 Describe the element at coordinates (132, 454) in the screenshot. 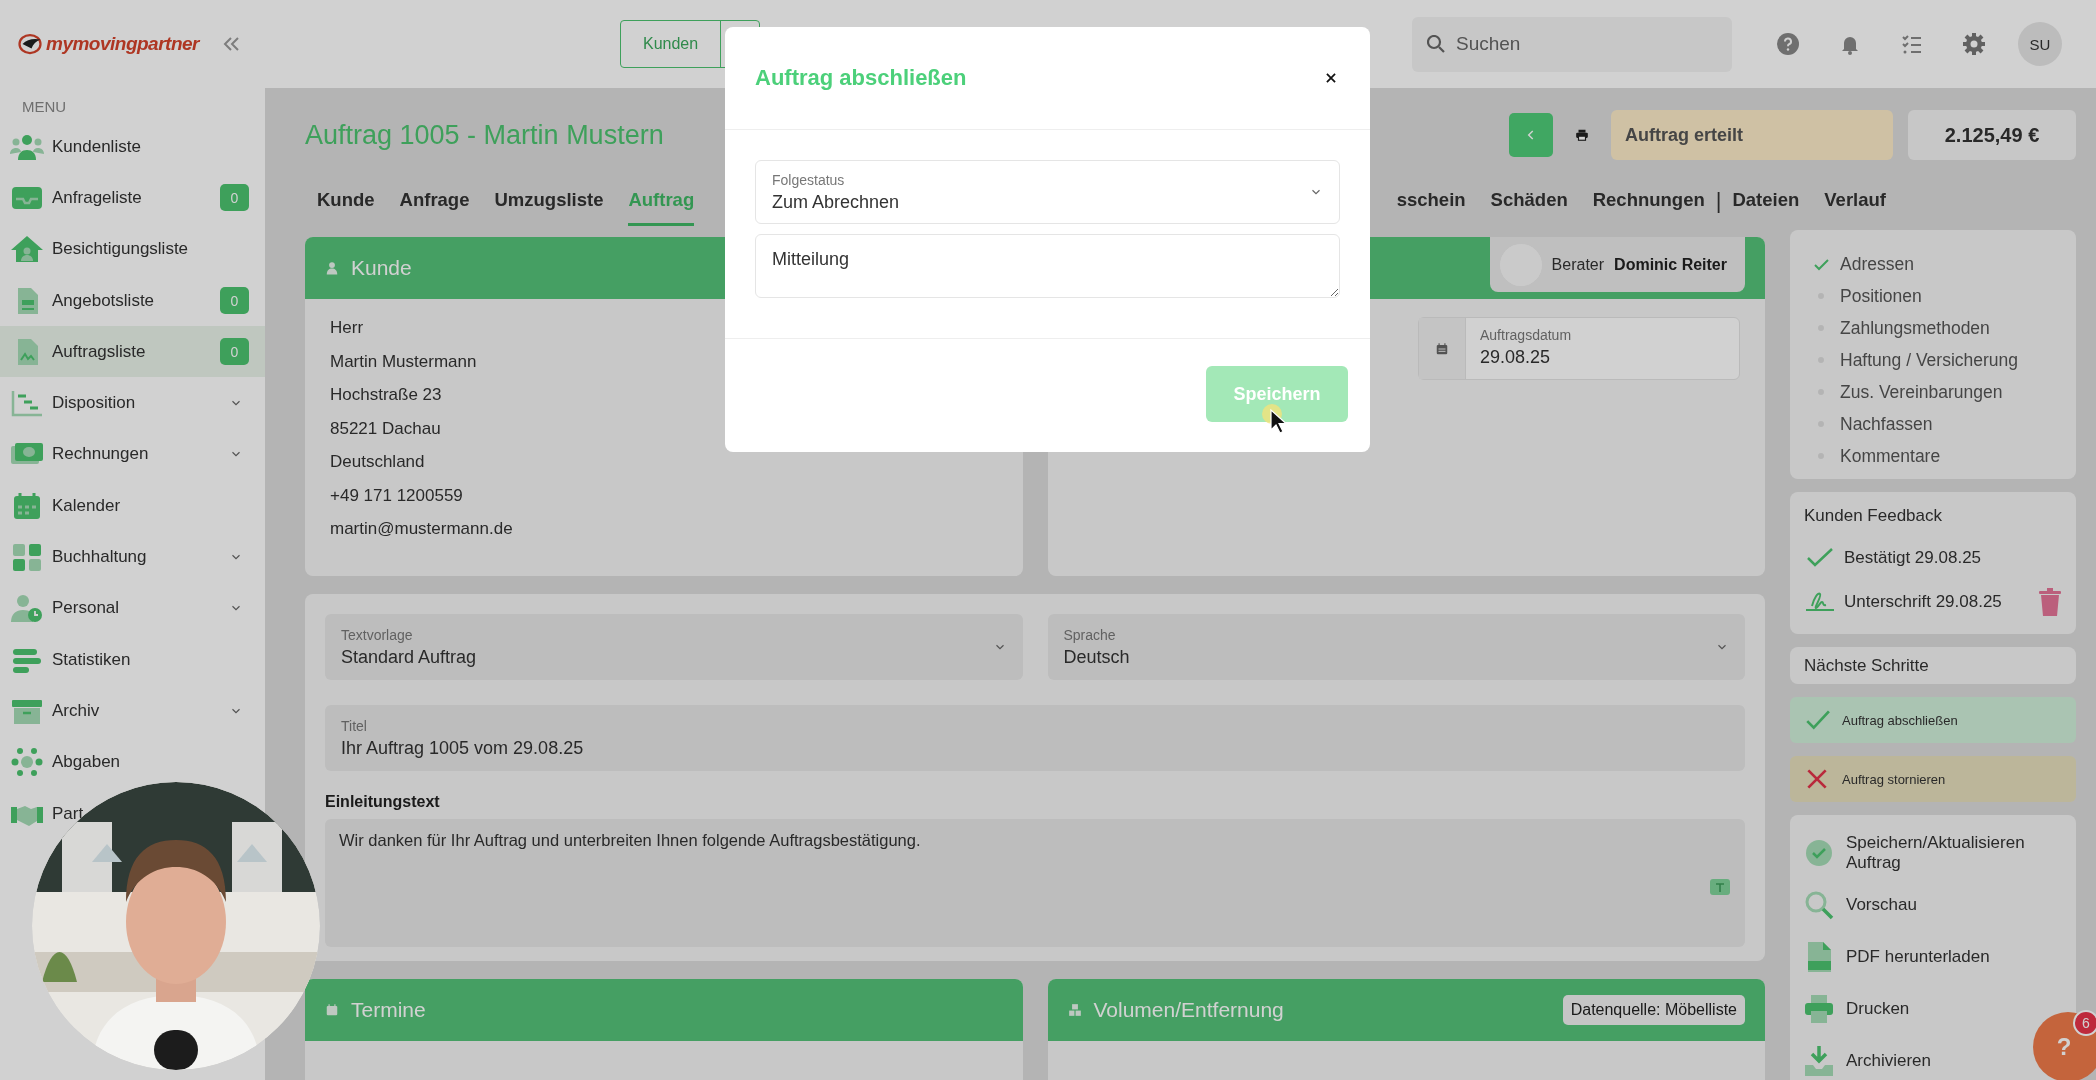

I see `sidebar-item: Rechnungen` at that location.